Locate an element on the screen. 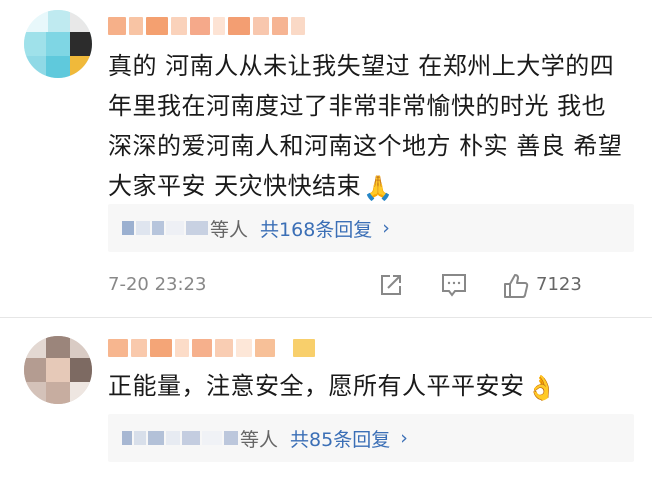 The image size is (652, 480). comment-footer: 7-20 23:23 7123 is located at coordinates (356, 286).